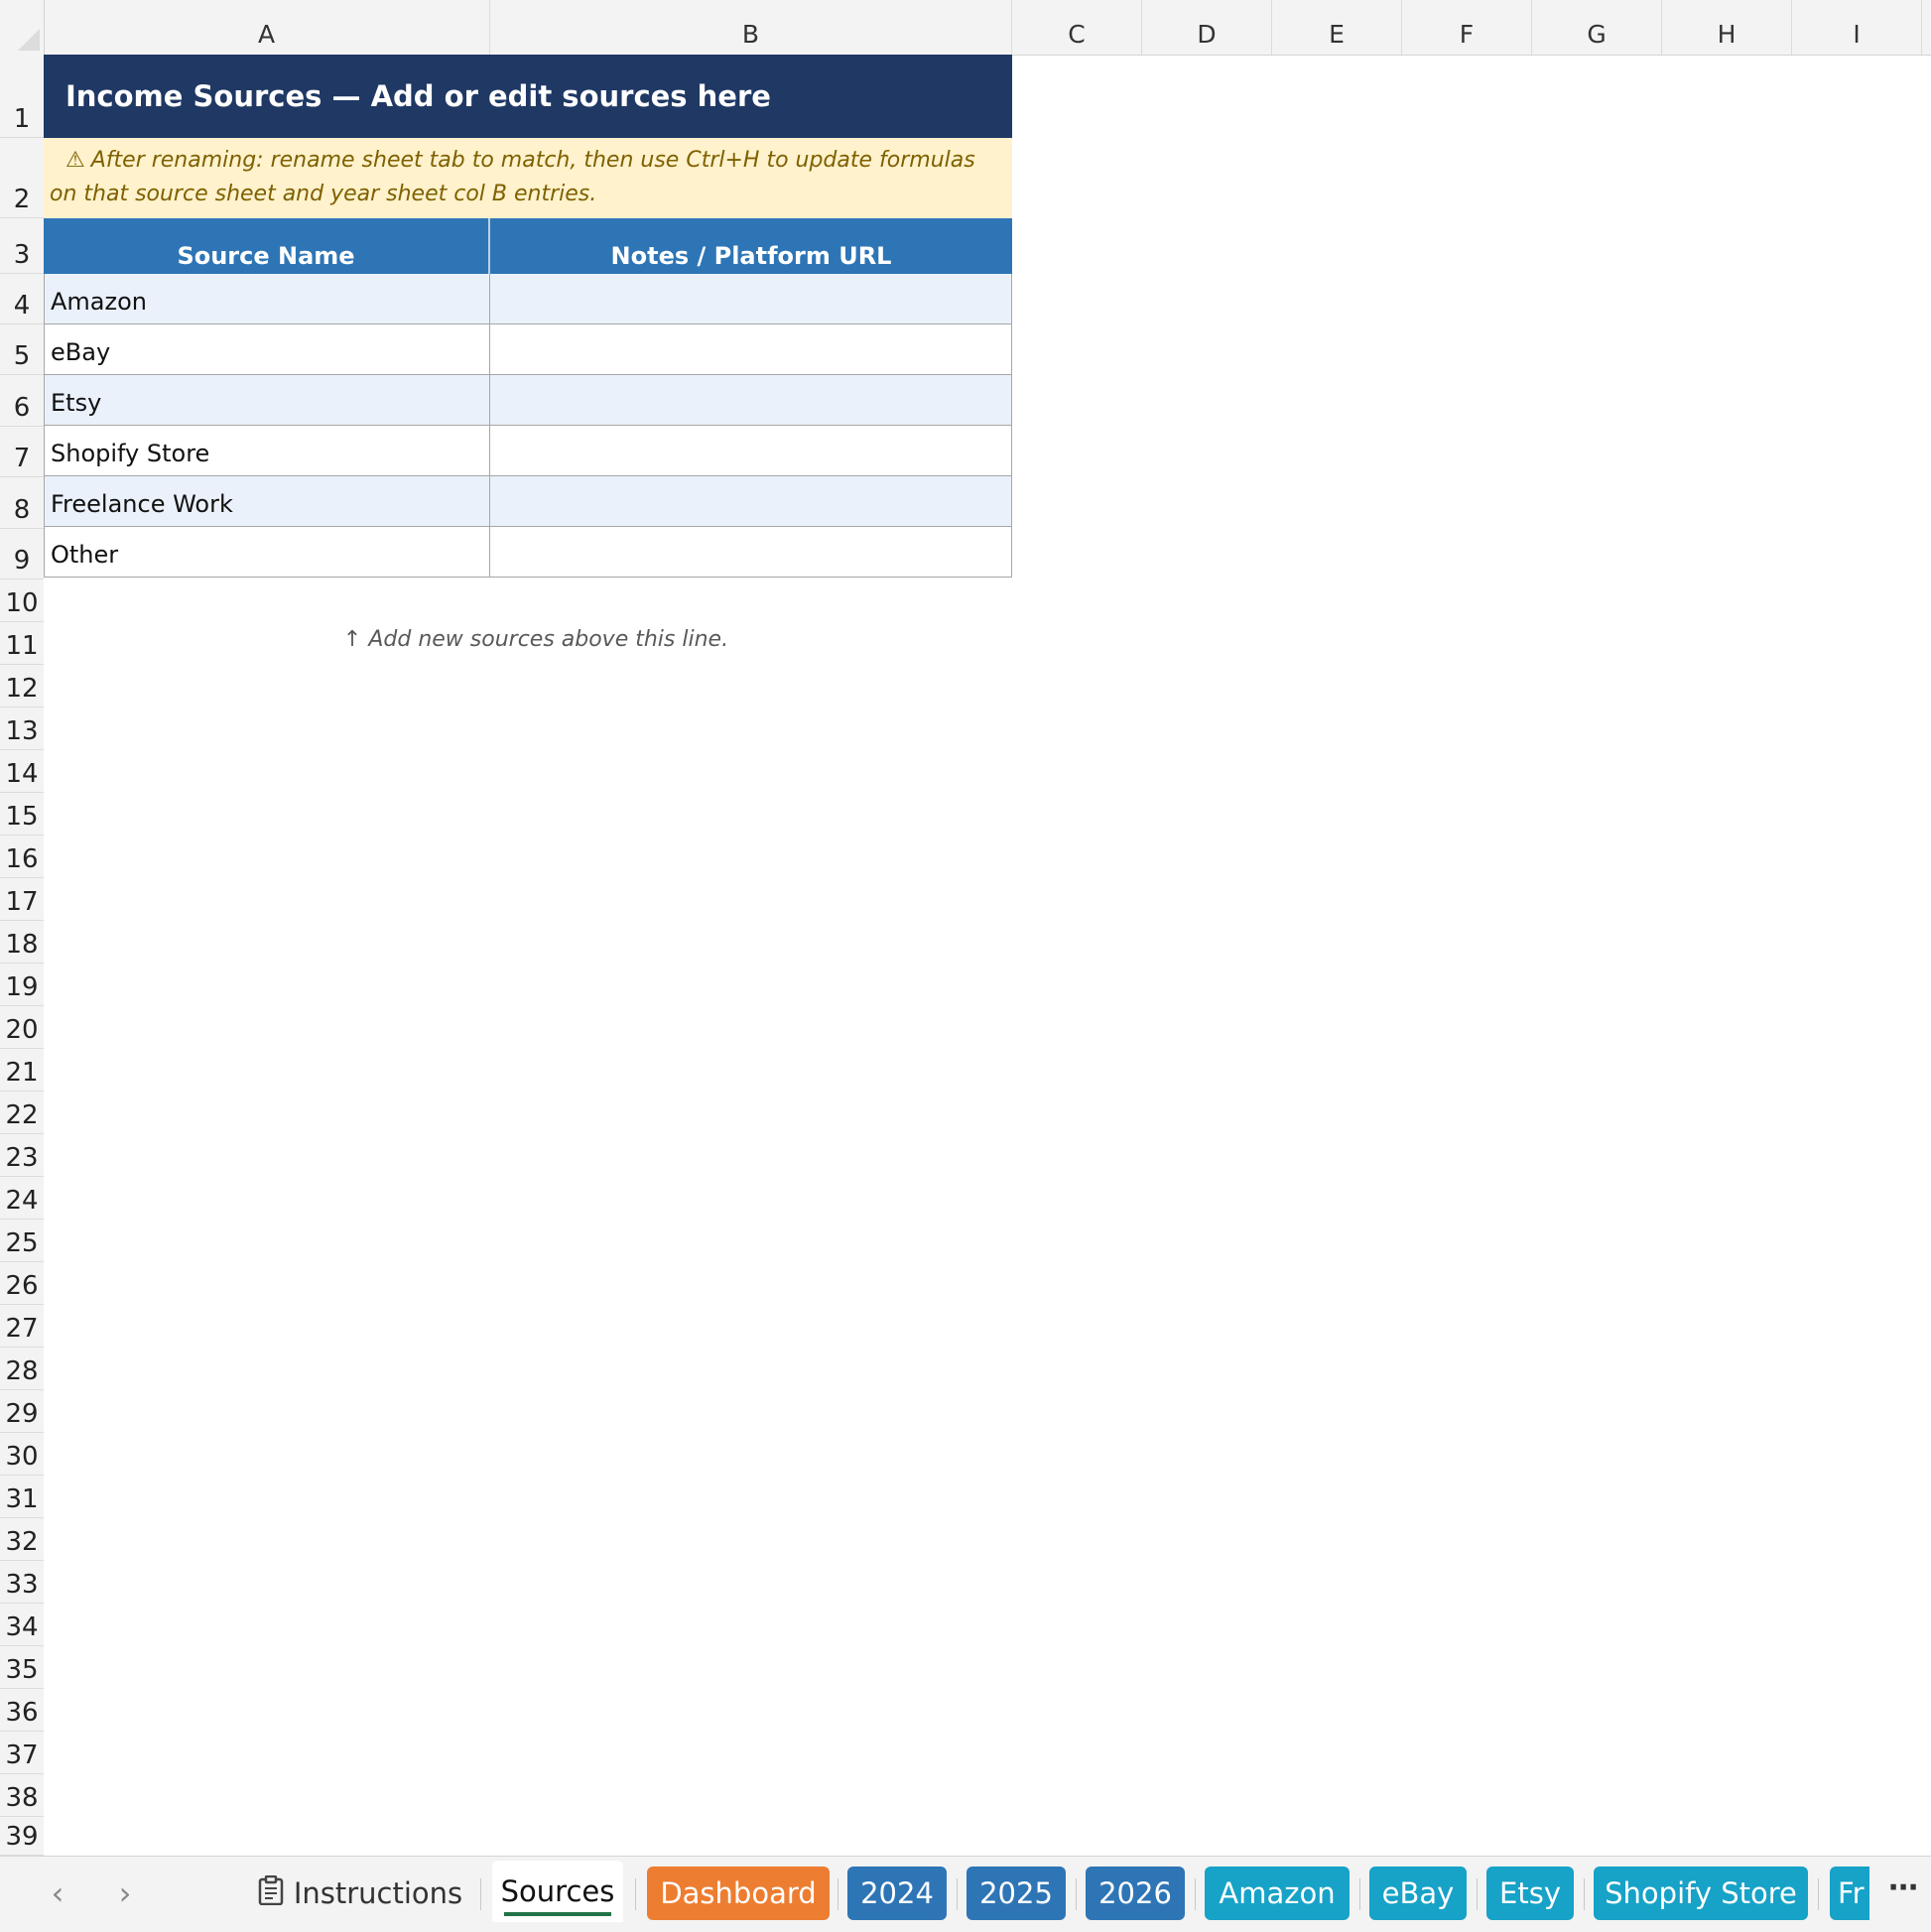  I want to click on source-name-cell: Shopify Store, so click(267, 451).